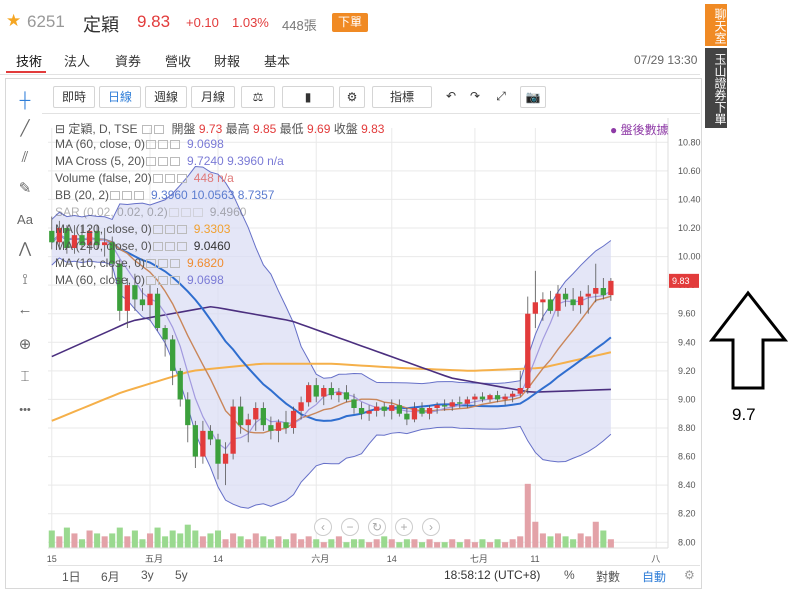 This screenshot has width=789, height=600. I want to click on range-6m: 6月, so click(110, 576).